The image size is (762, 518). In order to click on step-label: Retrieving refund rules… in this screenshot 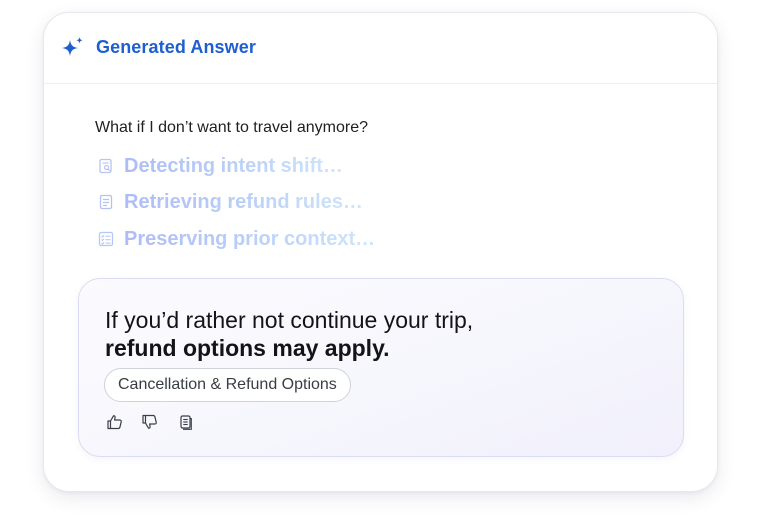, I will do `click(243, 201)`.